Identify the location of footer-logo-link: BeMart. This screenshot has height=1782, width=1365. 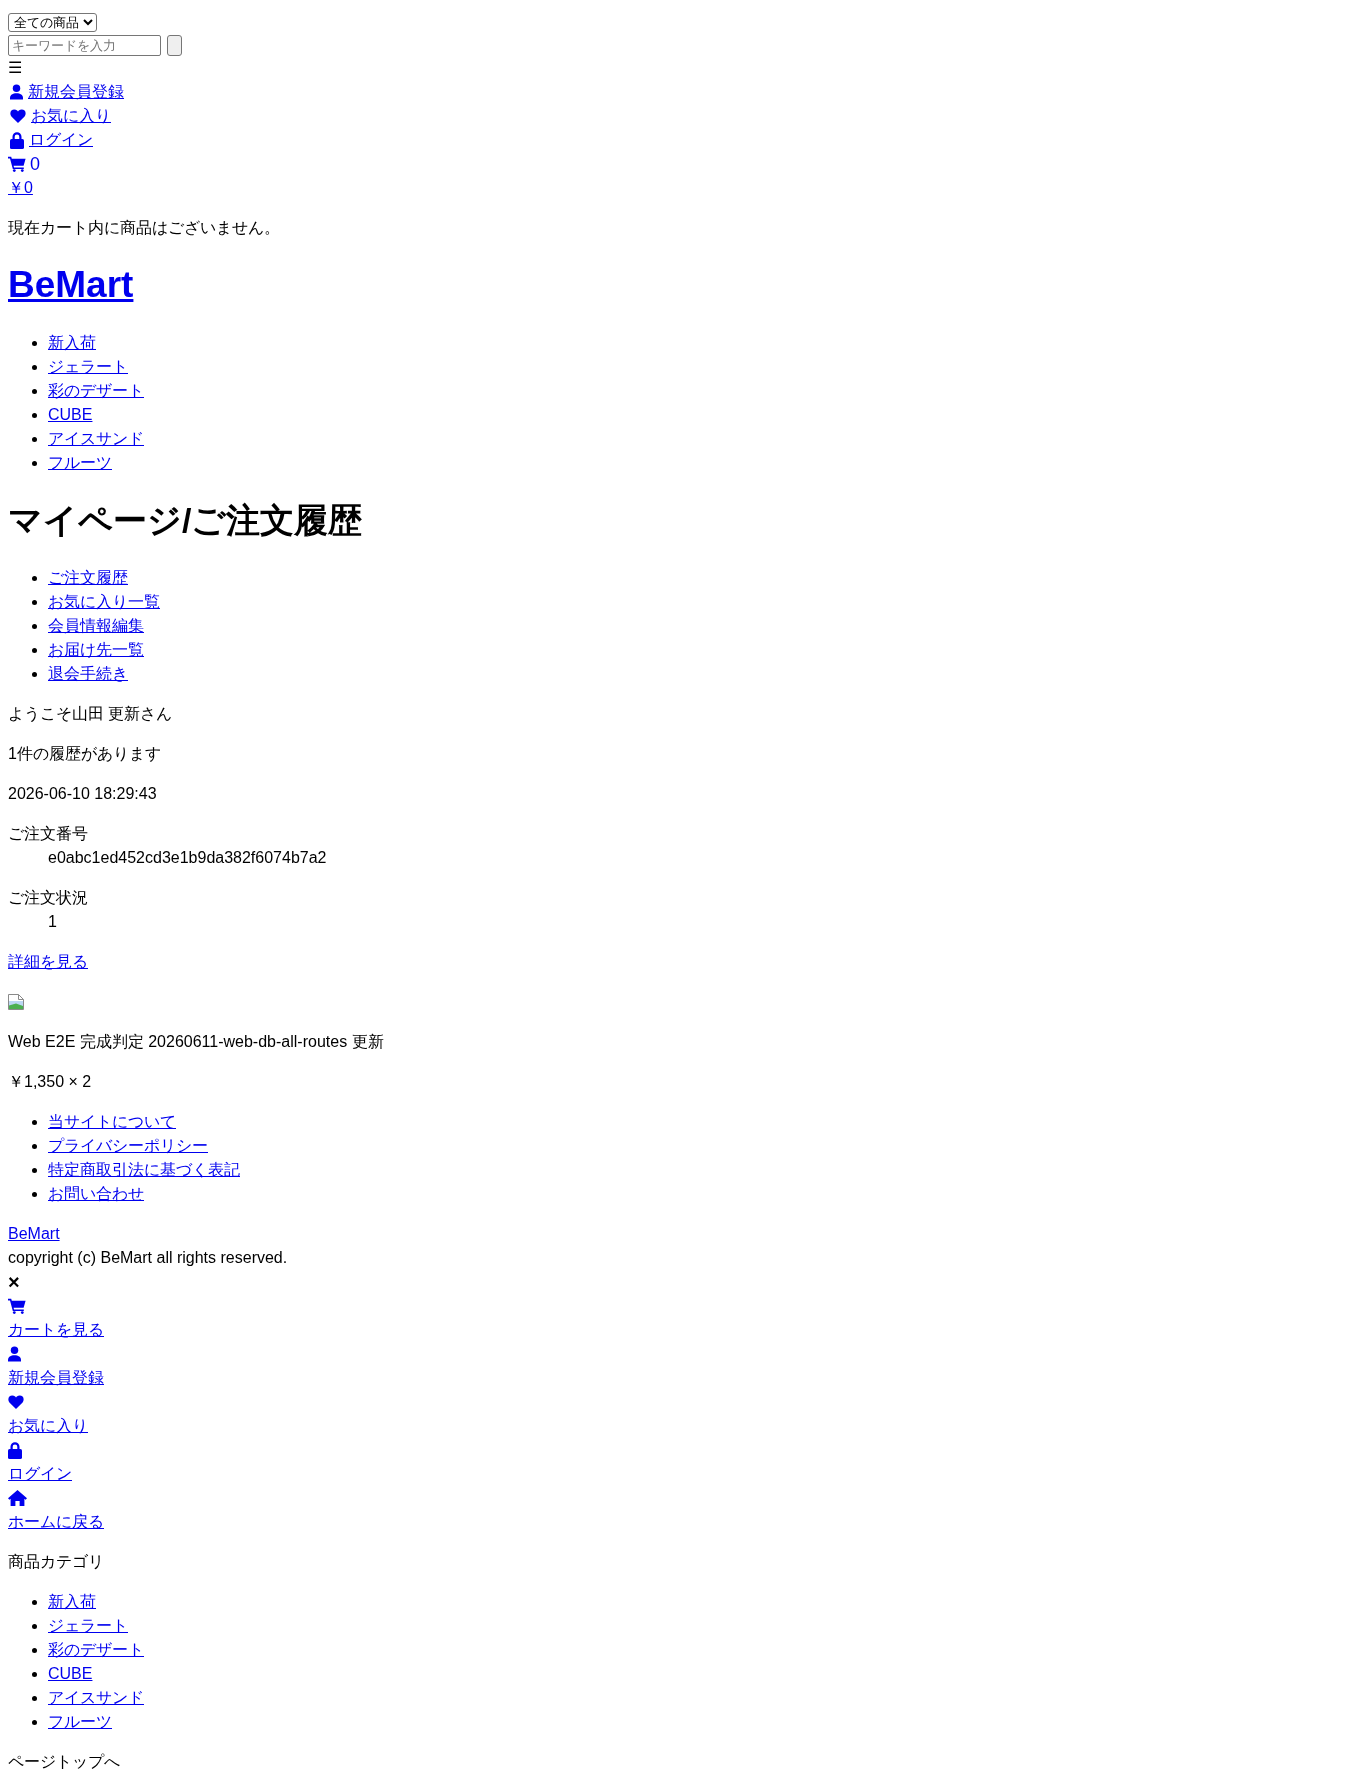
(34, 1234).